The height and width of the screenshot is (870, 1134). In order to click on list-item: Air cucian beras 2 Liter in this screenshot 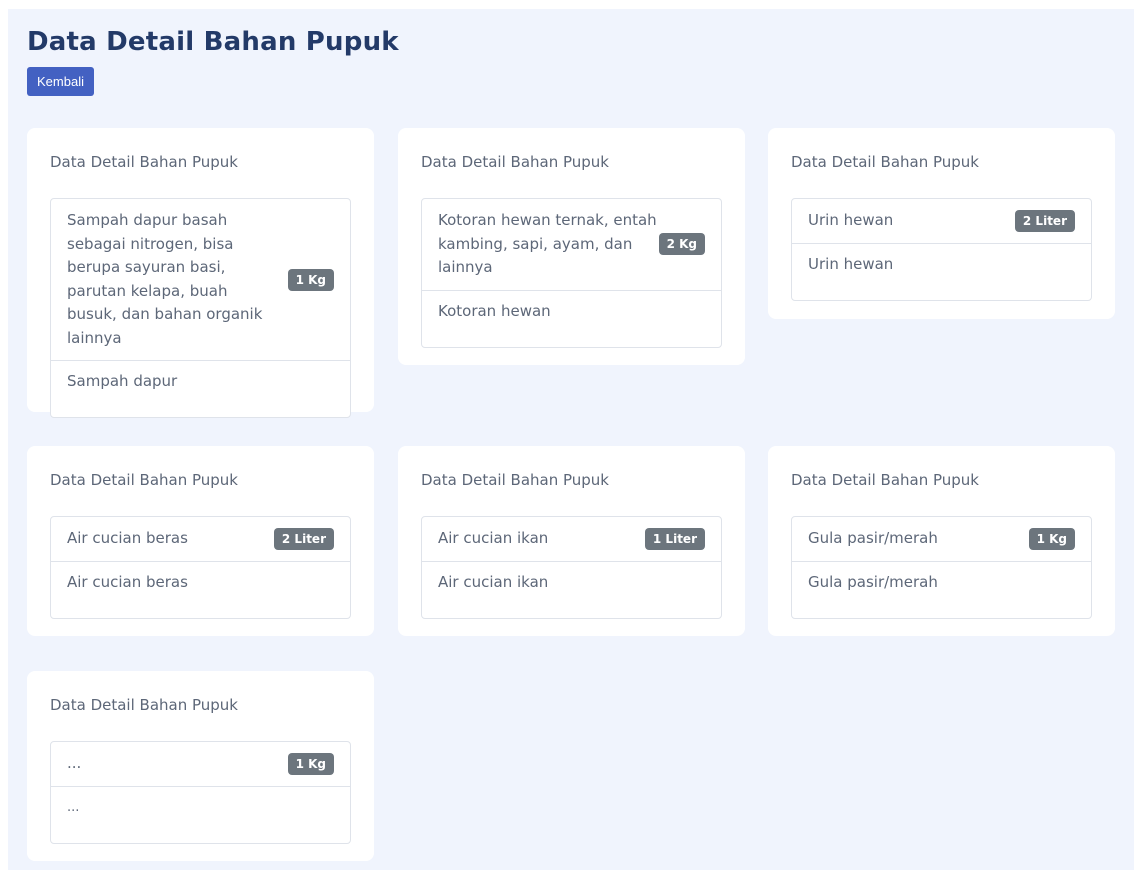, I will do `click(200, 539)`.